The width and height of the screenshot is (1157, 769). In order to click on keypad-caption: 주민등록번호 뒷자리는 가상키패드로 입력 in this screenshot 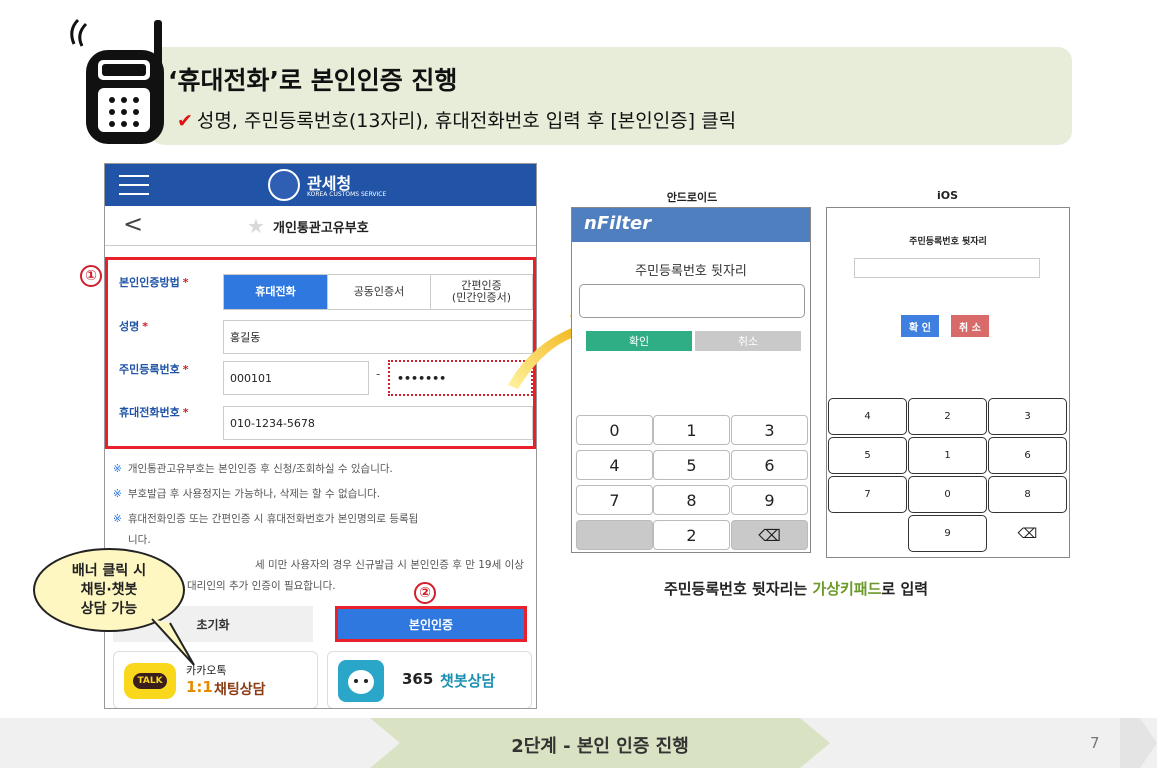, I will do `click(796, 589)`.